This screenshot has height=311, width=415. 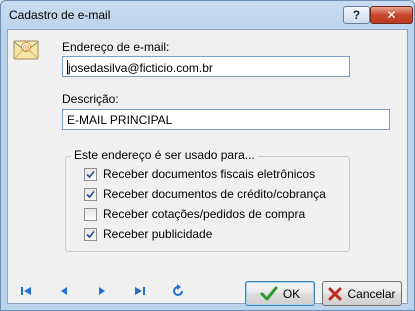 What do you see at coordinates (291, 293) in the screenshot?
I see `ok-label: OK` at bounding box center [291, 293].